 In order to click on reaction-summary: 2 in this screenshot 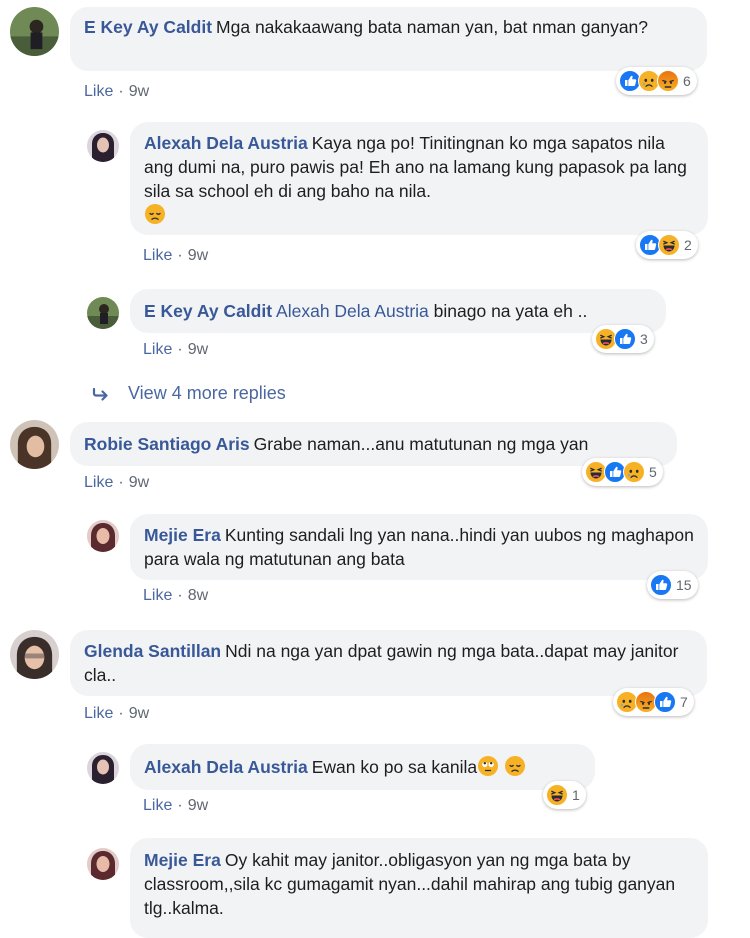, I will do `click(667, 245)`.